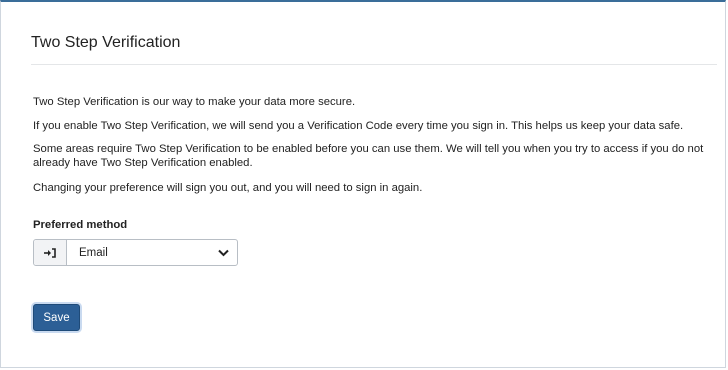 This screenshot has width=728, height=370. I want to click on panel-title: Two Step Verification, so click(106, 42).